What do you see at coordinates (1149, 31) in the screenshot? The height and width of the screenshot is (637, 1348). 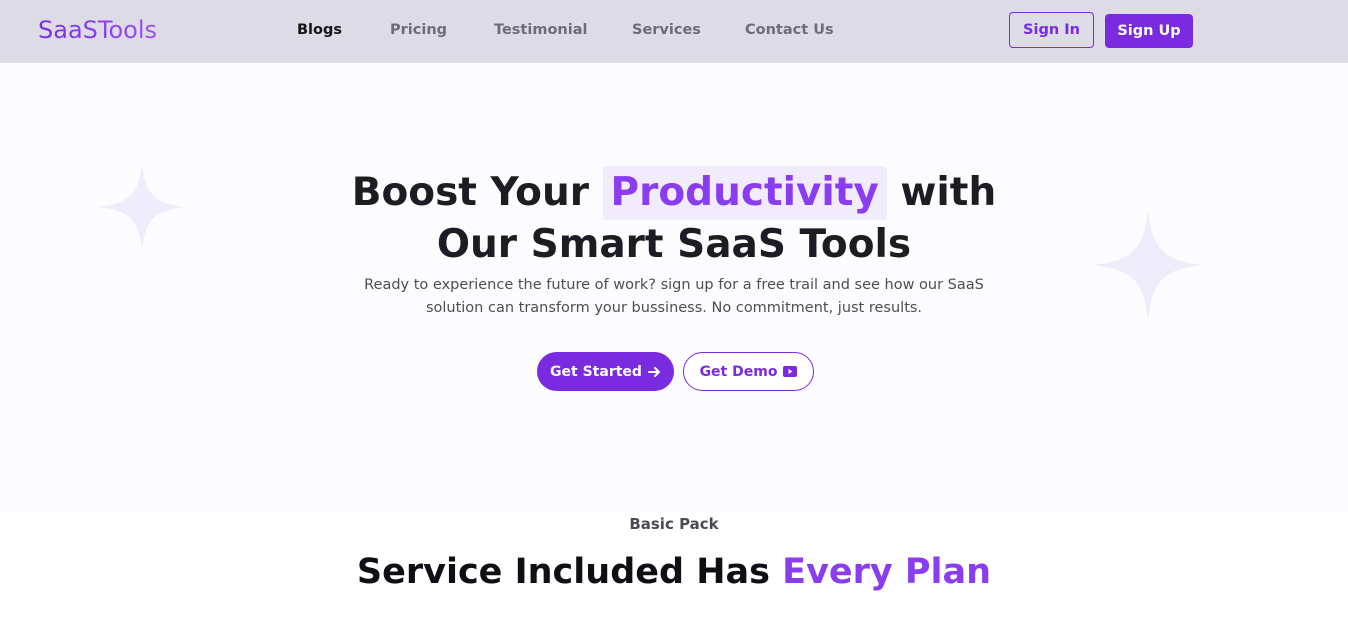 I see `sign-up-button: Sign Up` at bounding box center [1149, 31].